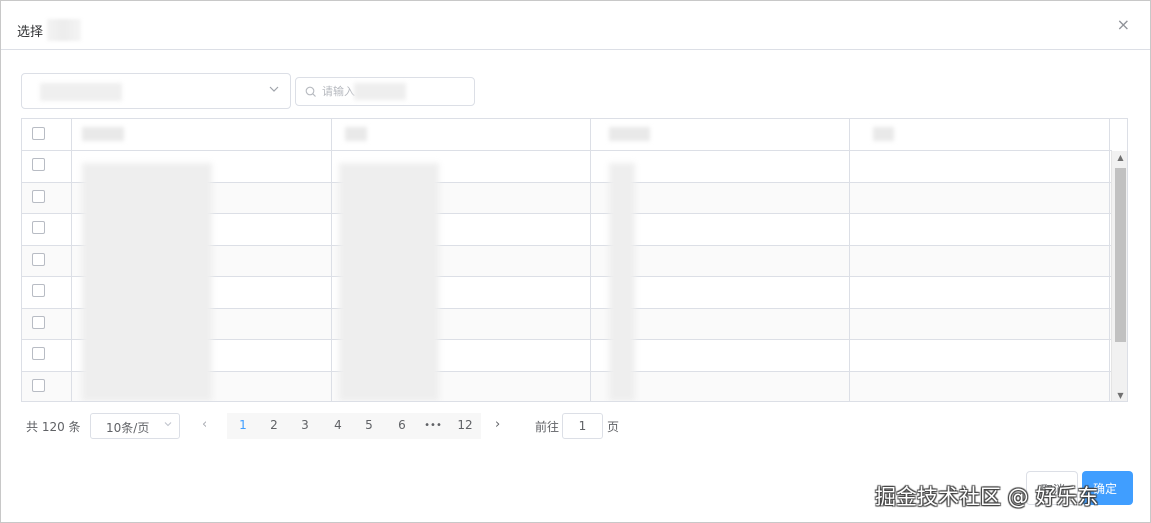 The width and height of the screenshot is (1151, 523). Describe the element at coordinates (305, 425) in the screenshot. I see `page-3: 3` at that location.